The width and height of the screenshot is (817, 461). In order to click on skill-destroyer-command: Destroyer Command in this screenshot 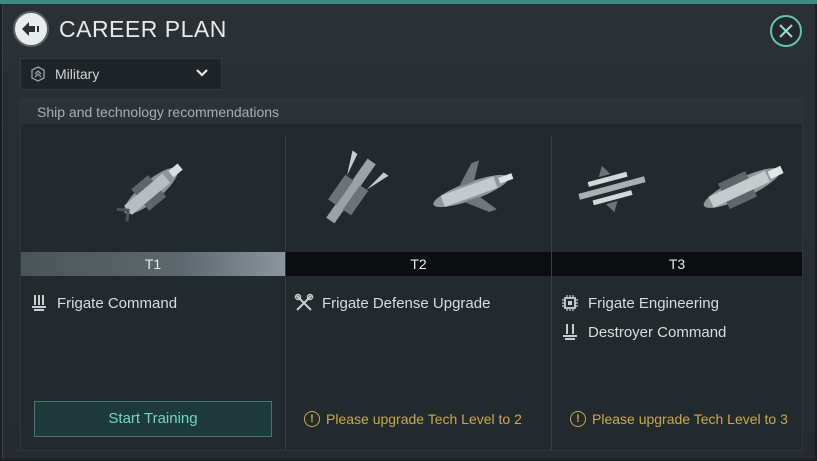, I will do `click(643, 332)`.